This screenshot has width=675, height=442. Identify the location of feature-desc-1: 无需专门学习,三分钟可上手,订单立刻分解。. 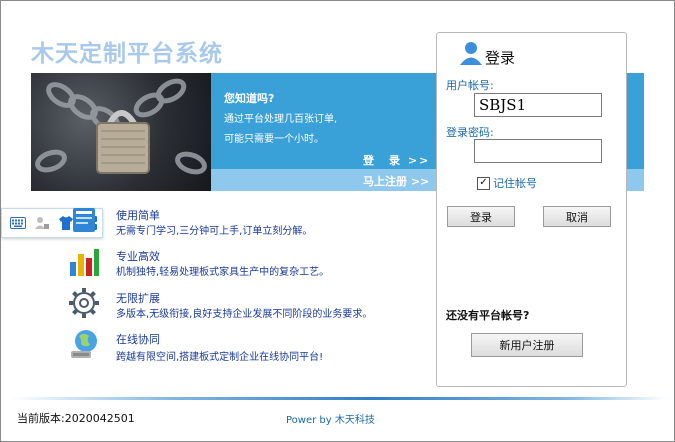
(214, 231).